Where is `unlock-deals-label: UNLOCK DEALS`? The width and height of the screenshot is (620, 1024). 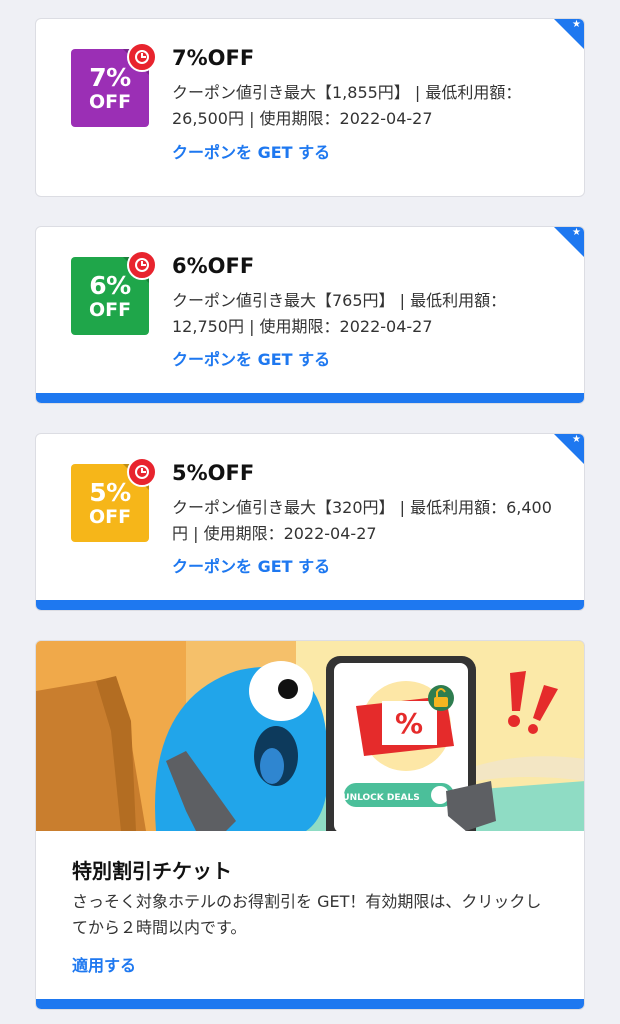 unlock-deals-label: UNLOCK DEALS is located at coordinates (380, 798).